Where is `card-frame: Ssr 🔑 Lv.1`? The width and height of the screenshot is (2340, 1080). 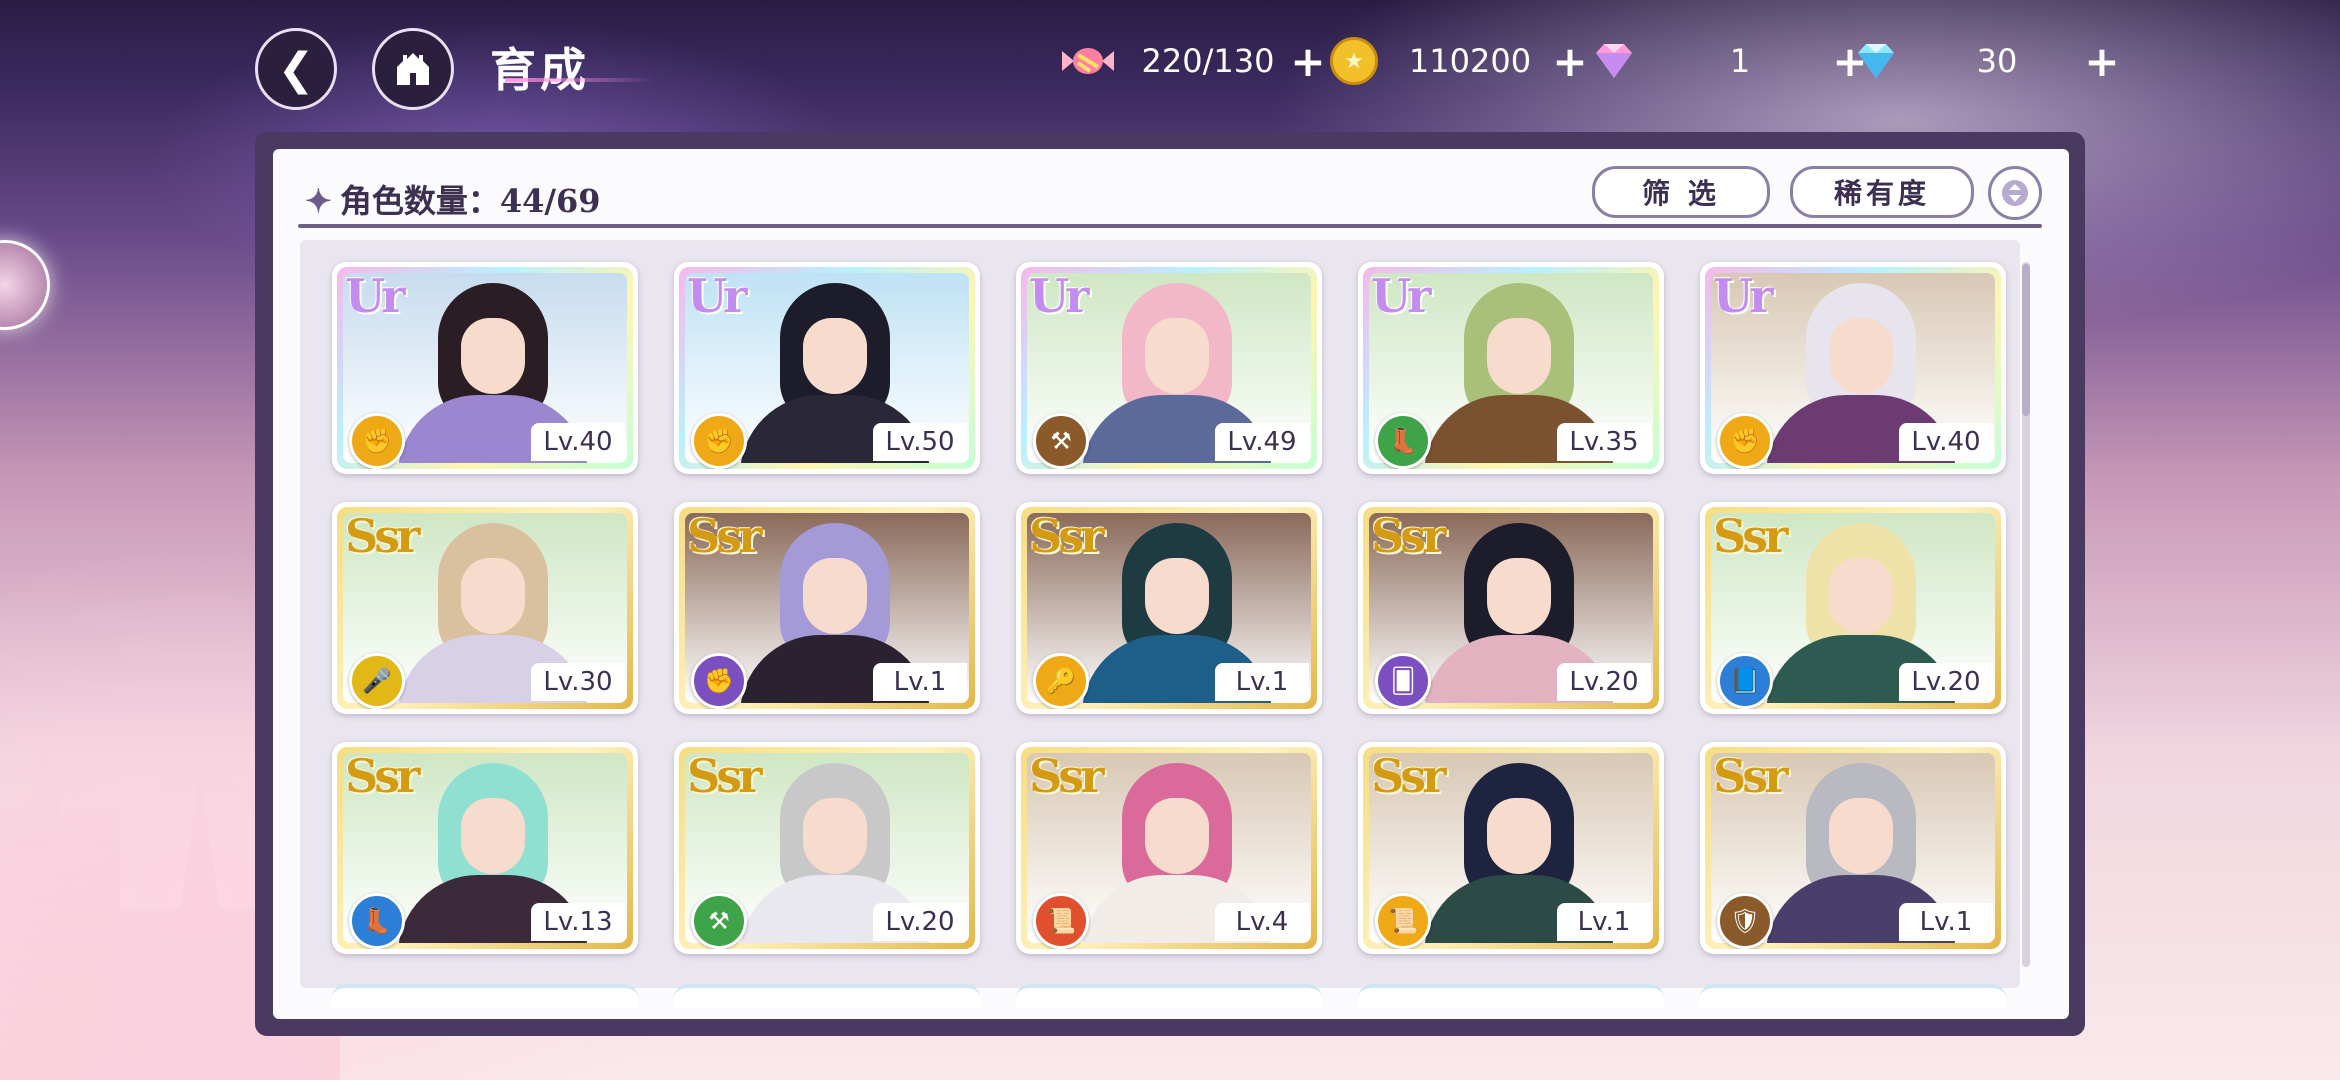 card-frame: Ssr 🔑 Lv.1 is located at coordinates (1169, 608).